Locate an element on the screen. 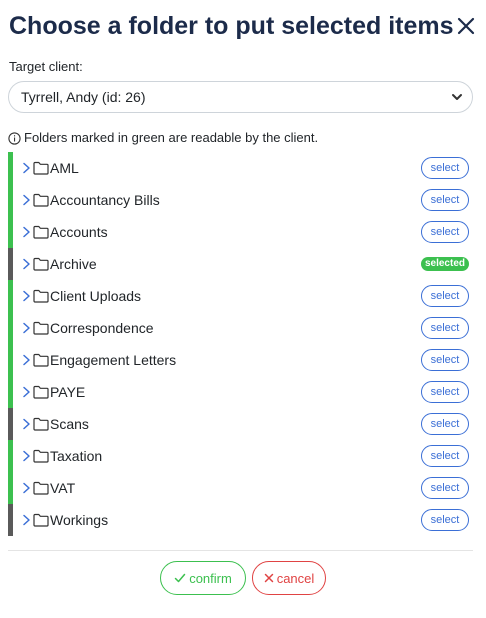 The width and height of the screenshot is (486, 618). folder-row: Taxation select is located at coordinates (240, 456).